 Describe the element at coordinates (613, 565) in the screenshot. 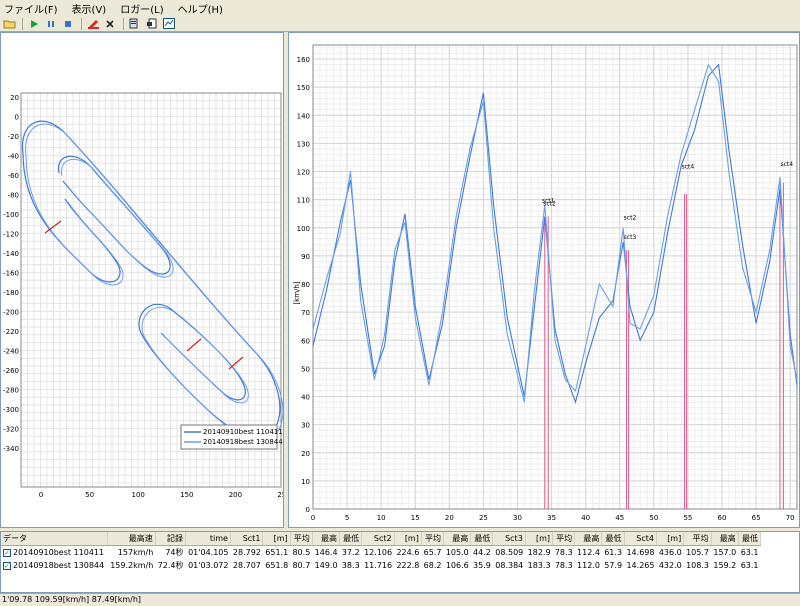

I see `table-cell: 57.9` at that location.